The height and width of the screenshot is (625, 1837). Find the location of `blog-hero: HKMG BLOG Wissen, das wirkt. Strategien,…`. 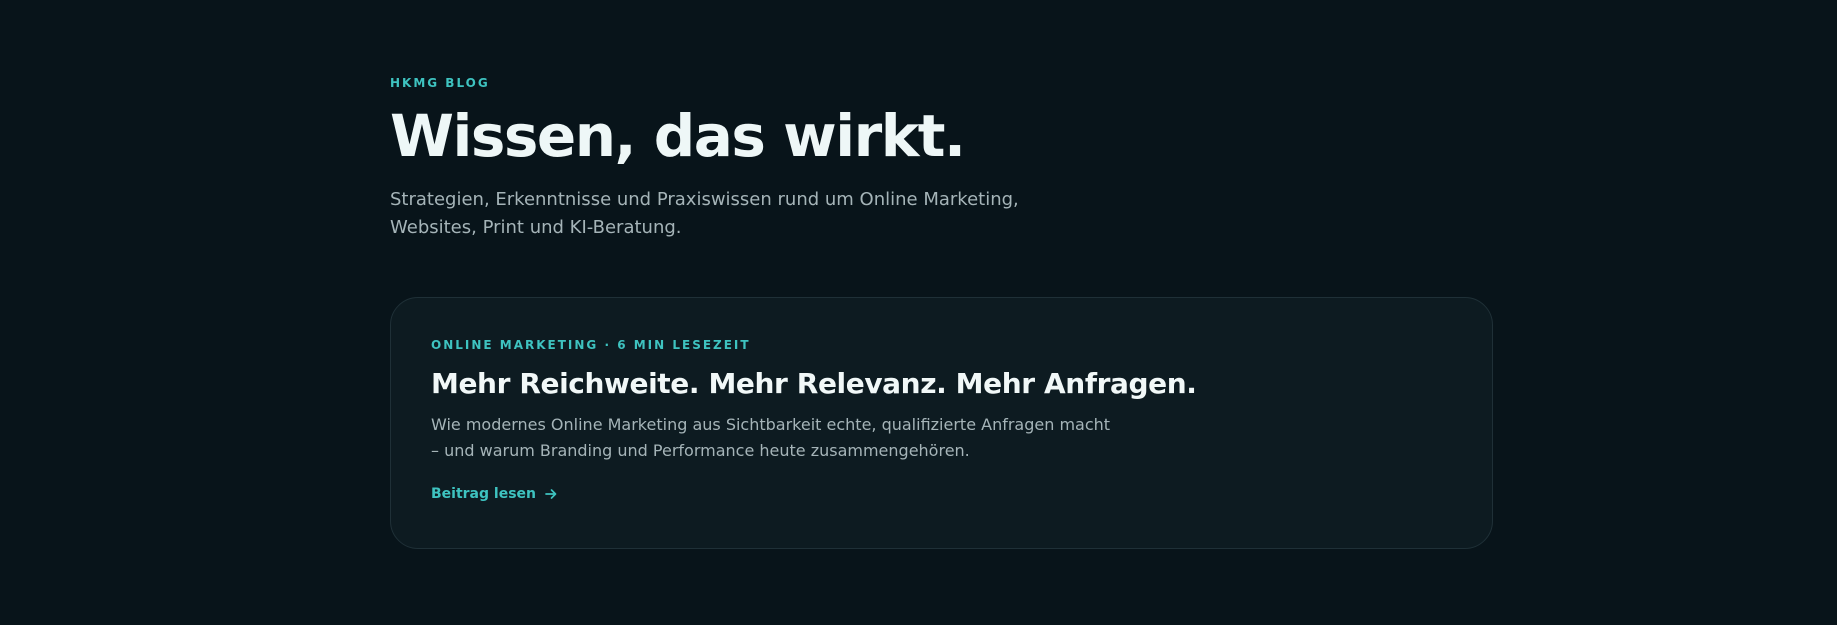

blog-hero: HKMG BLOG Wissen, das wirkt. Strategien,… is located at coordinates (790, 159).